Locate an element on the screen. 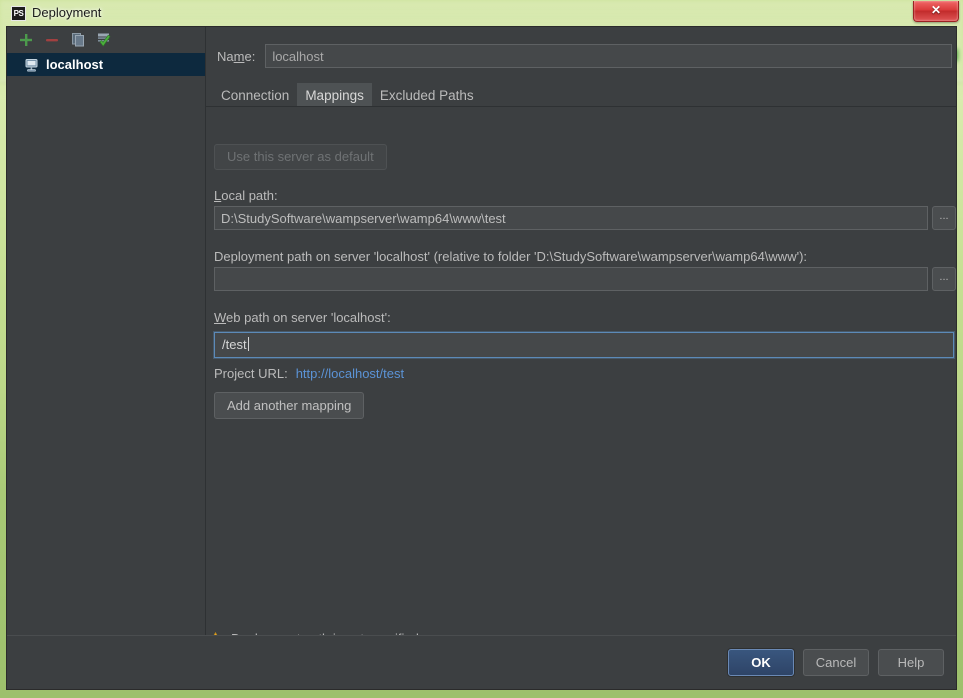 The height and width of the screenshot is (698, 963). window-title: Deployment is located at coordinates (67, 12).